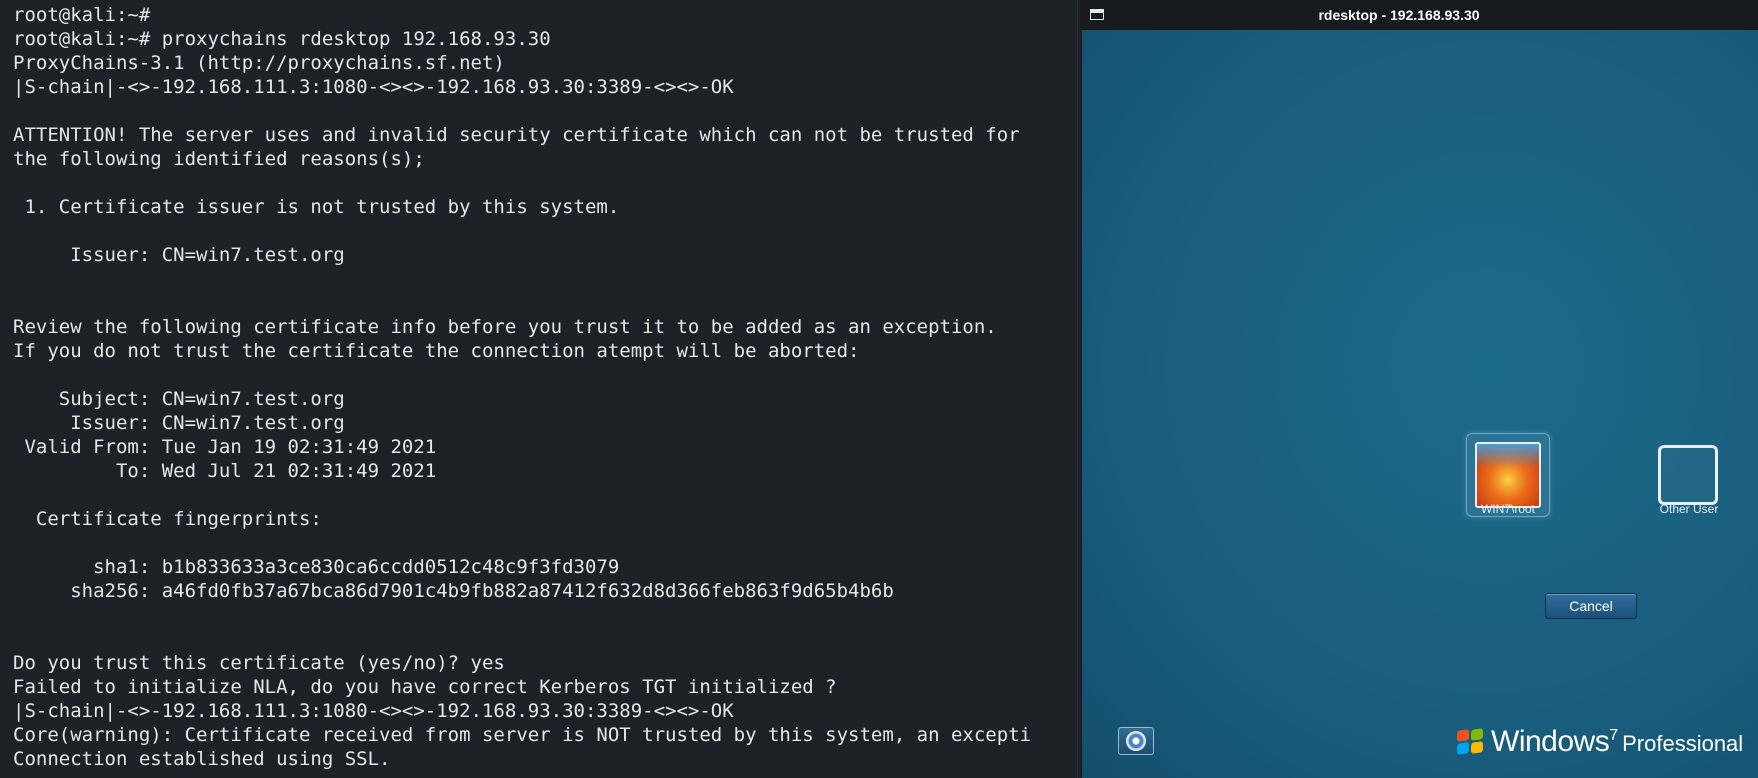  What do you see at coordinates (179, 399) in the screenshot?
I see `terminal-line: Subject: CN=win7.test.org` at bounding box center [179, 399].